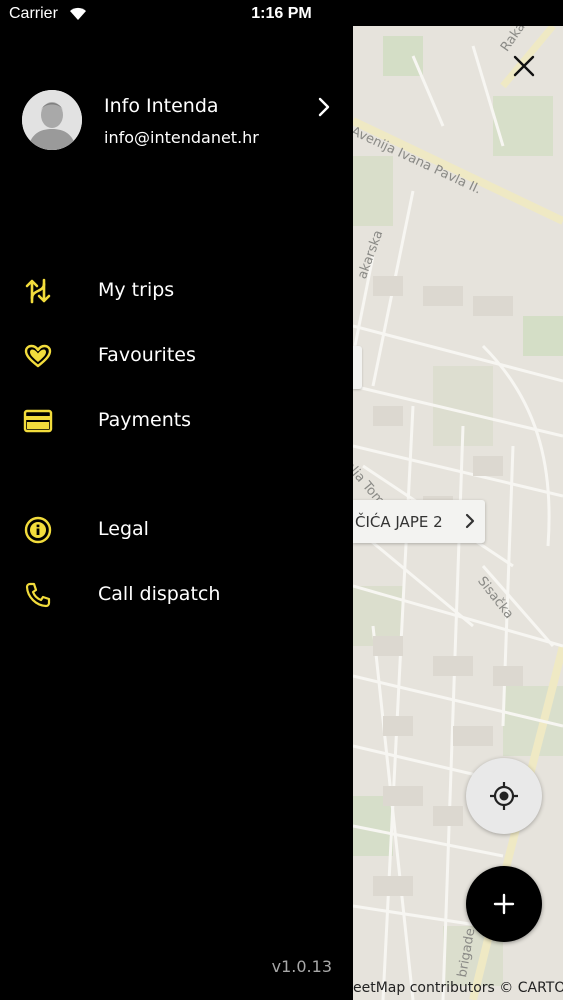 The image size is (563, 1000). I want to click on phone-icon, so click(38, 595).